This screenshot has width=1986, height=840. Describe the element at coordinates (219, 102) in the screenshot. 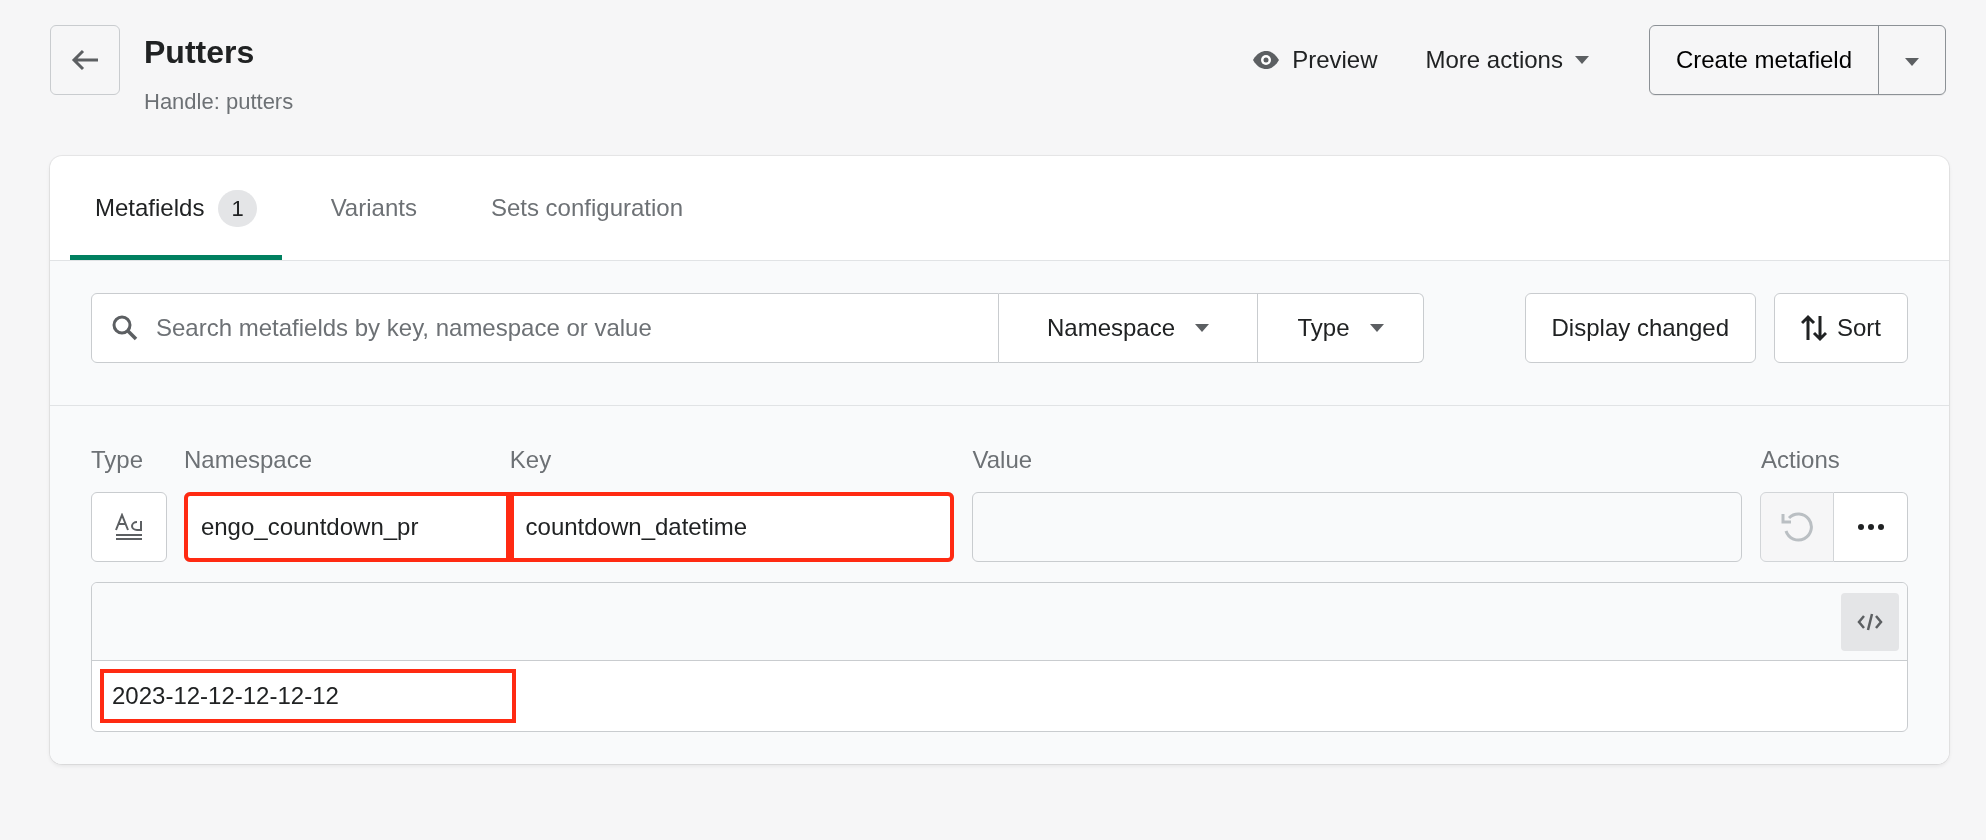

I see `handle-text: Handle: putters` at that location.